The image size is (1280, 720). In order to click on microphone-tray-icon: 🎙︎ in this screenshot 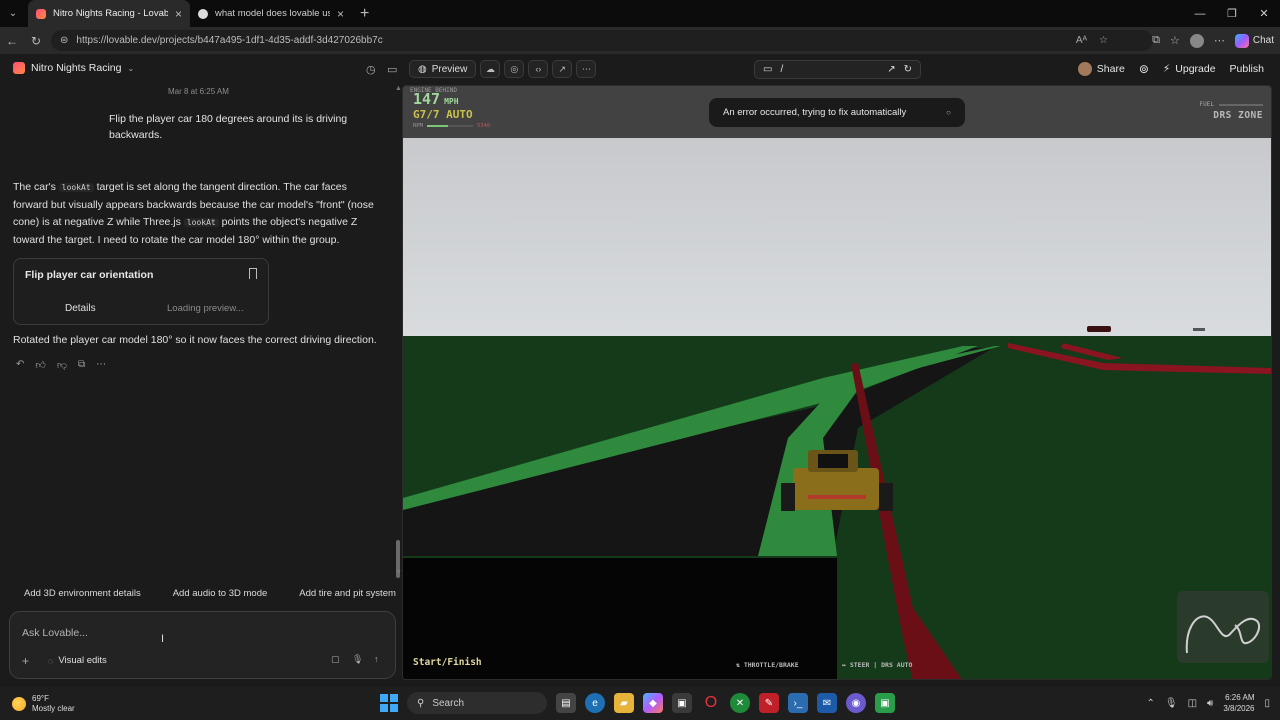, I will do `click(1171, 703)`.